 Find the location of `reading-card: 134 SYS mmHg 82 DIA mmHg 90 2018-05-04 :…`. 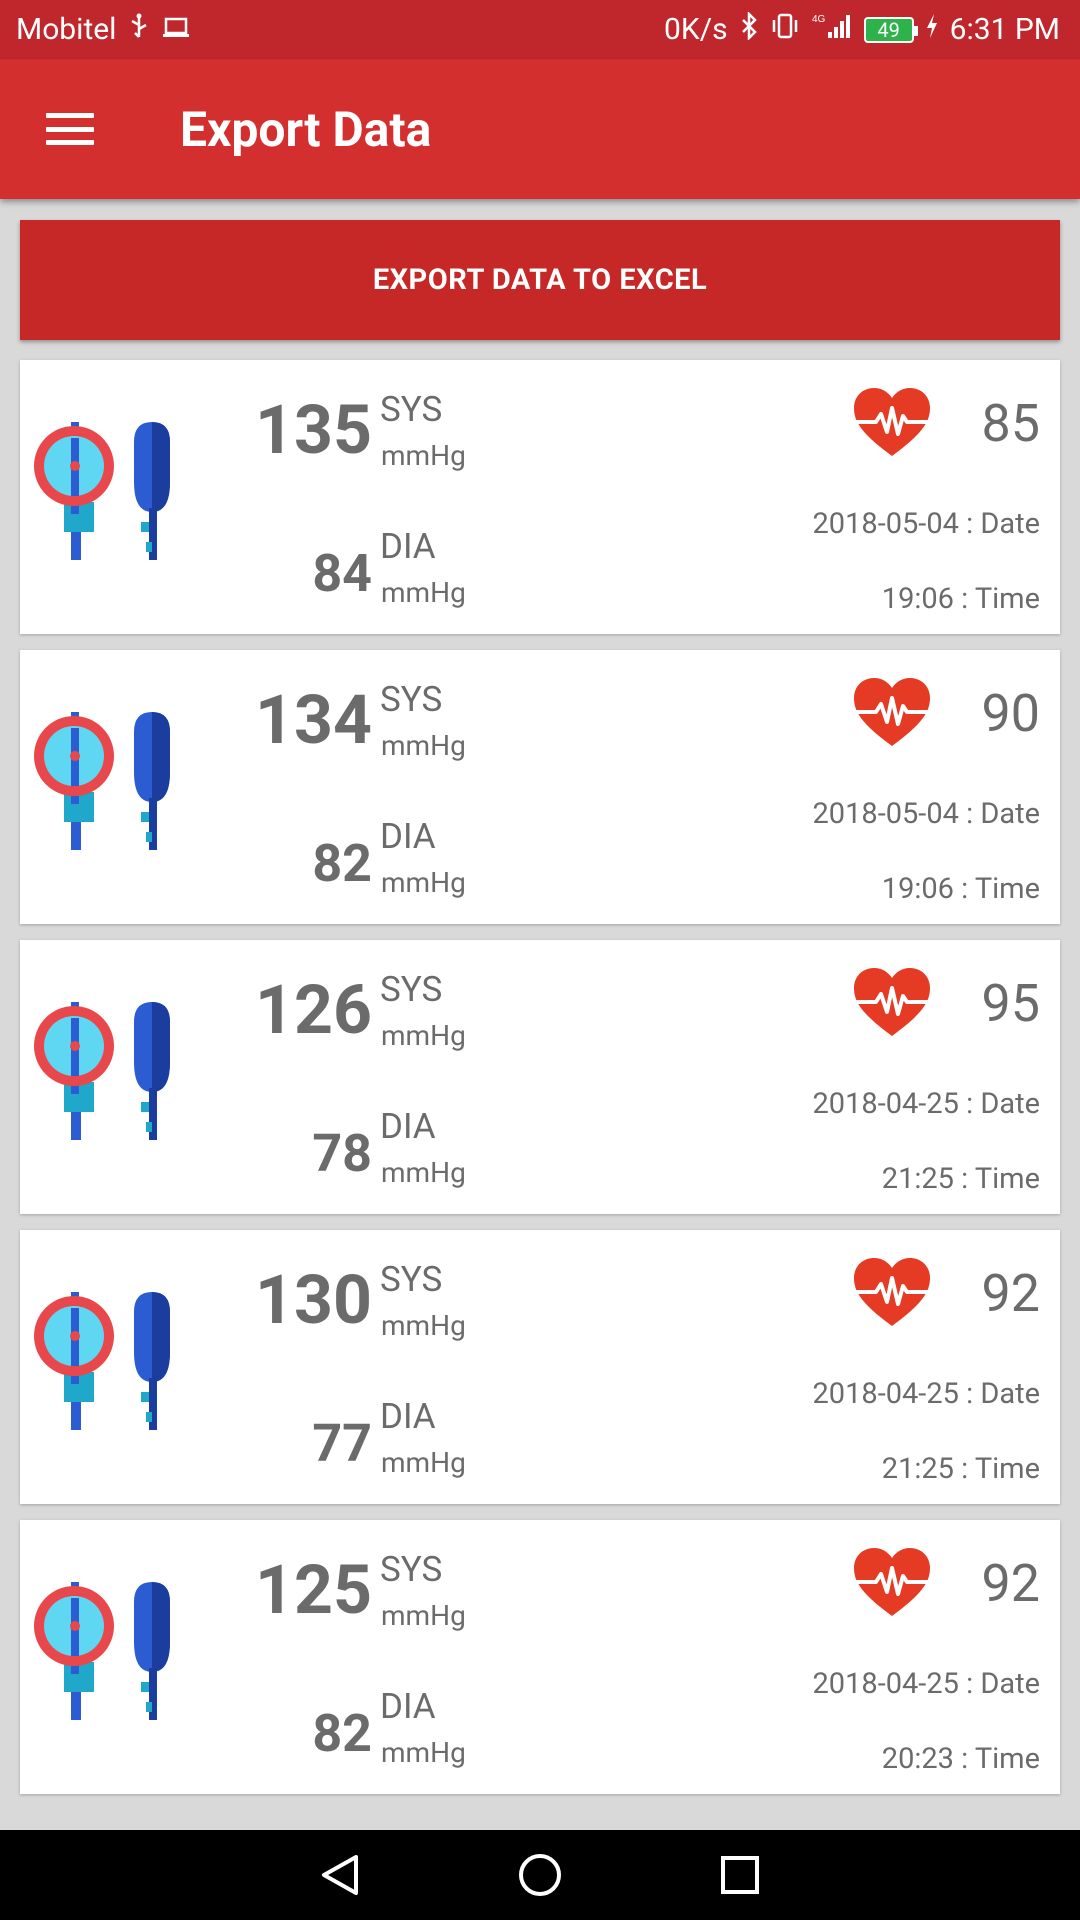

reading-card: 134 SYS mmHg 82 DIA mmHg 90 2018-05-04 :… is located at coordinates (540, 787).